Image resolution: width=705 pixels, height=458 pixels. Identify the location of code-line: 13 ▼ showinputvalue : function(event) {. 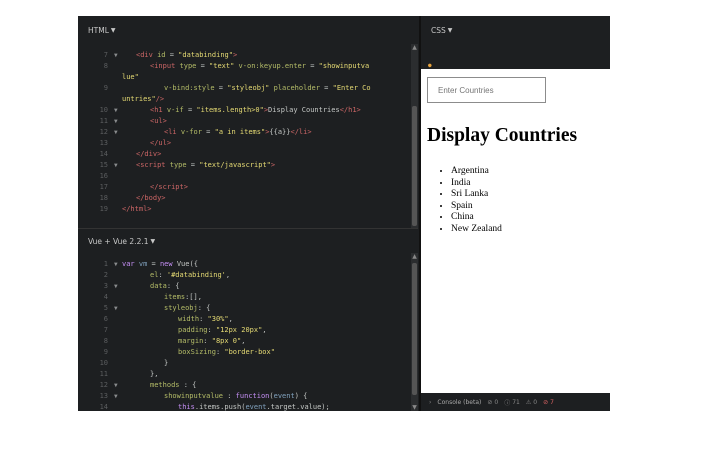
(243, 396).